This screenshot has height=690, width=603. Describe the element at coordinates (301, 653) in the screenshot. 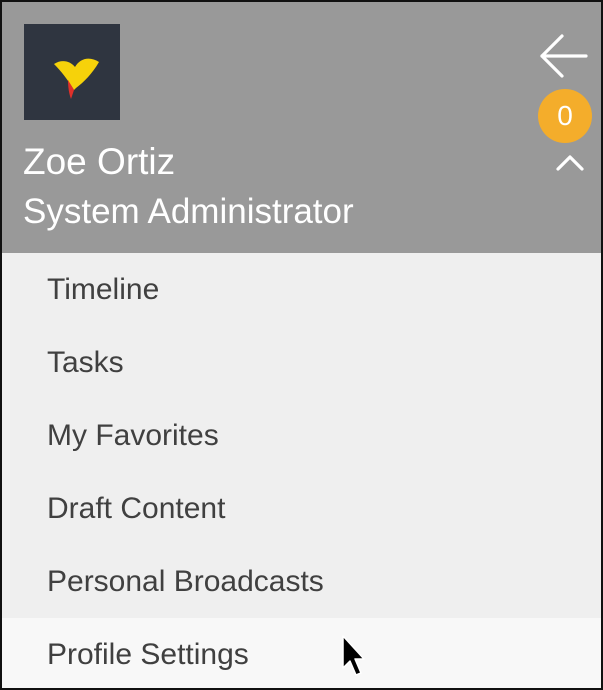

I see `menu-item-profile-settings: Profile Settings` at that location.